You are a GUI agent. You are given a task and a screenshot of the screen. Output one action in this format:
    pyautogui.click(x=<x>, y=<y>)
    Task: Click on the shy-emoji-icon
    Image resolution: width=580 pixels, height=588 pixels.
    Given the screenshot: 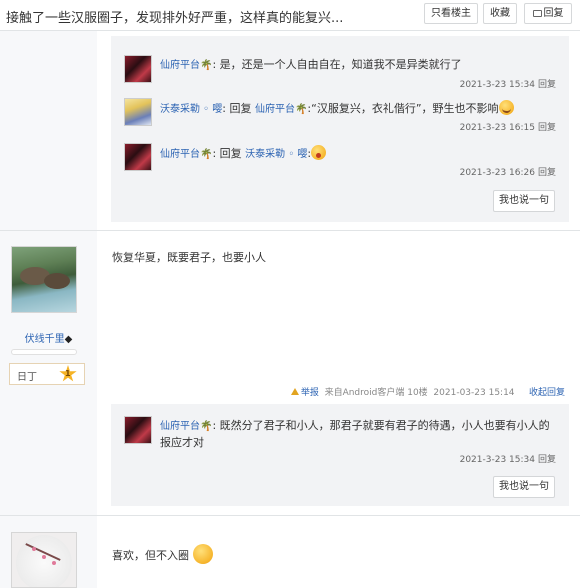 What is the action you would take?
    pyautogui.click(x=202, y=554)
    